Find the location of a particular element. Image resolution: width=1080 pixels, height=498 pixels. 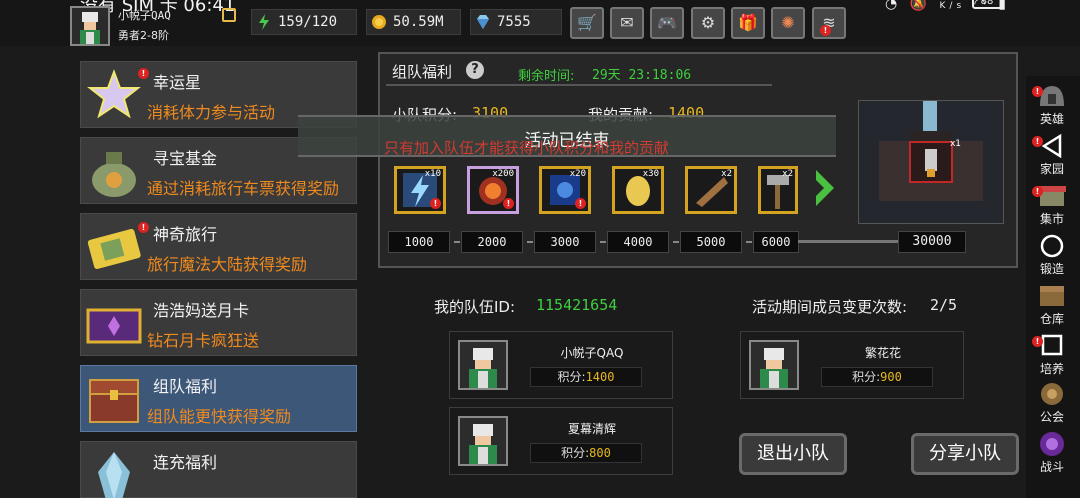

circle-icon is located at coordinates (1052, 246).